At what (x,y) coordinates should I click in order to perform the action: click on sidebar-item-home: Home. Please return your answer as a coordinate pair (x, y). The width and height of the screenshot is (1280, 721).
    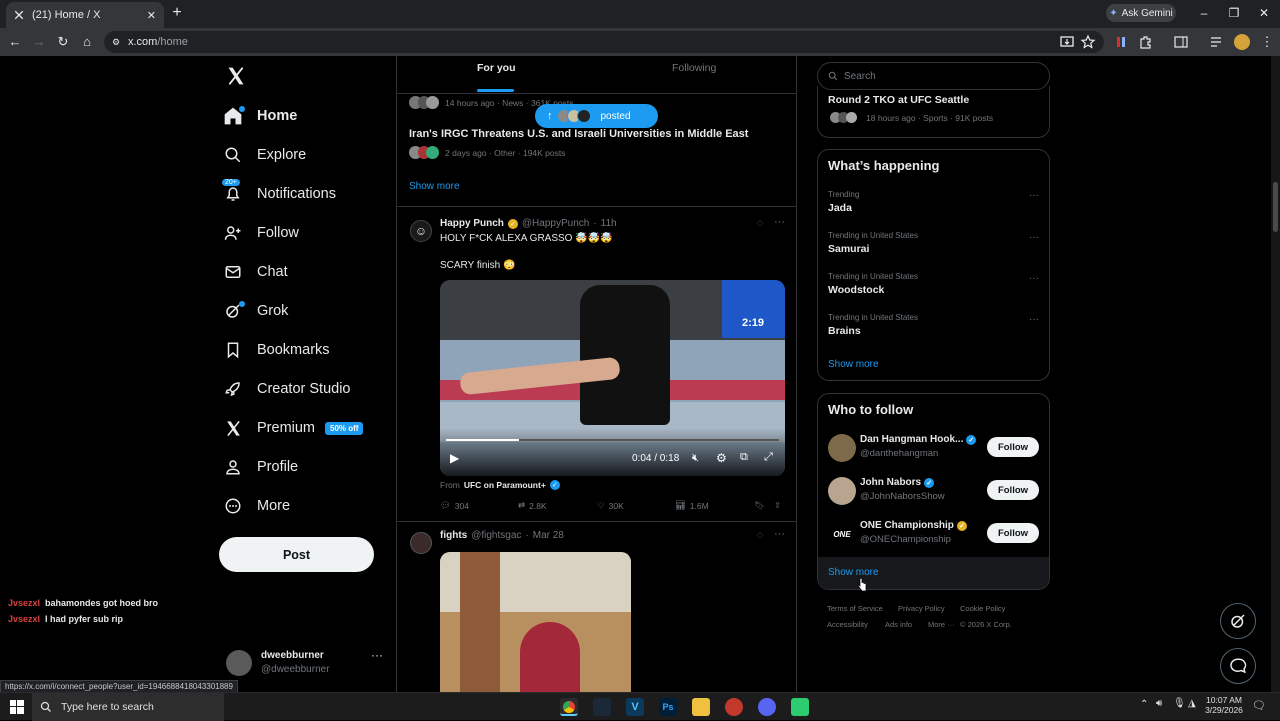
    Looking at the image, I should click on (259, 116).